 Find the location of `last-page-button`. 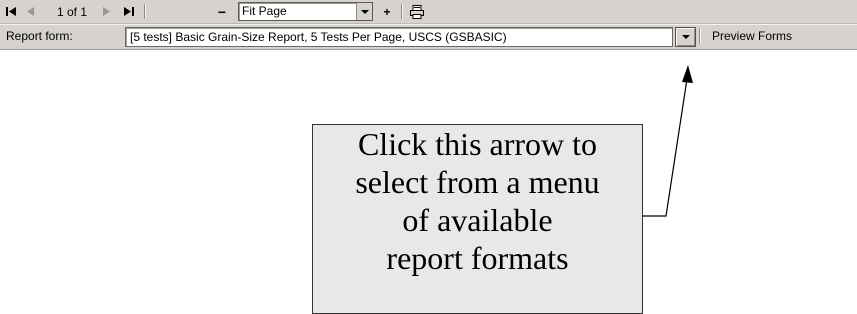

last-page-button is located at coordinates (129, 11).